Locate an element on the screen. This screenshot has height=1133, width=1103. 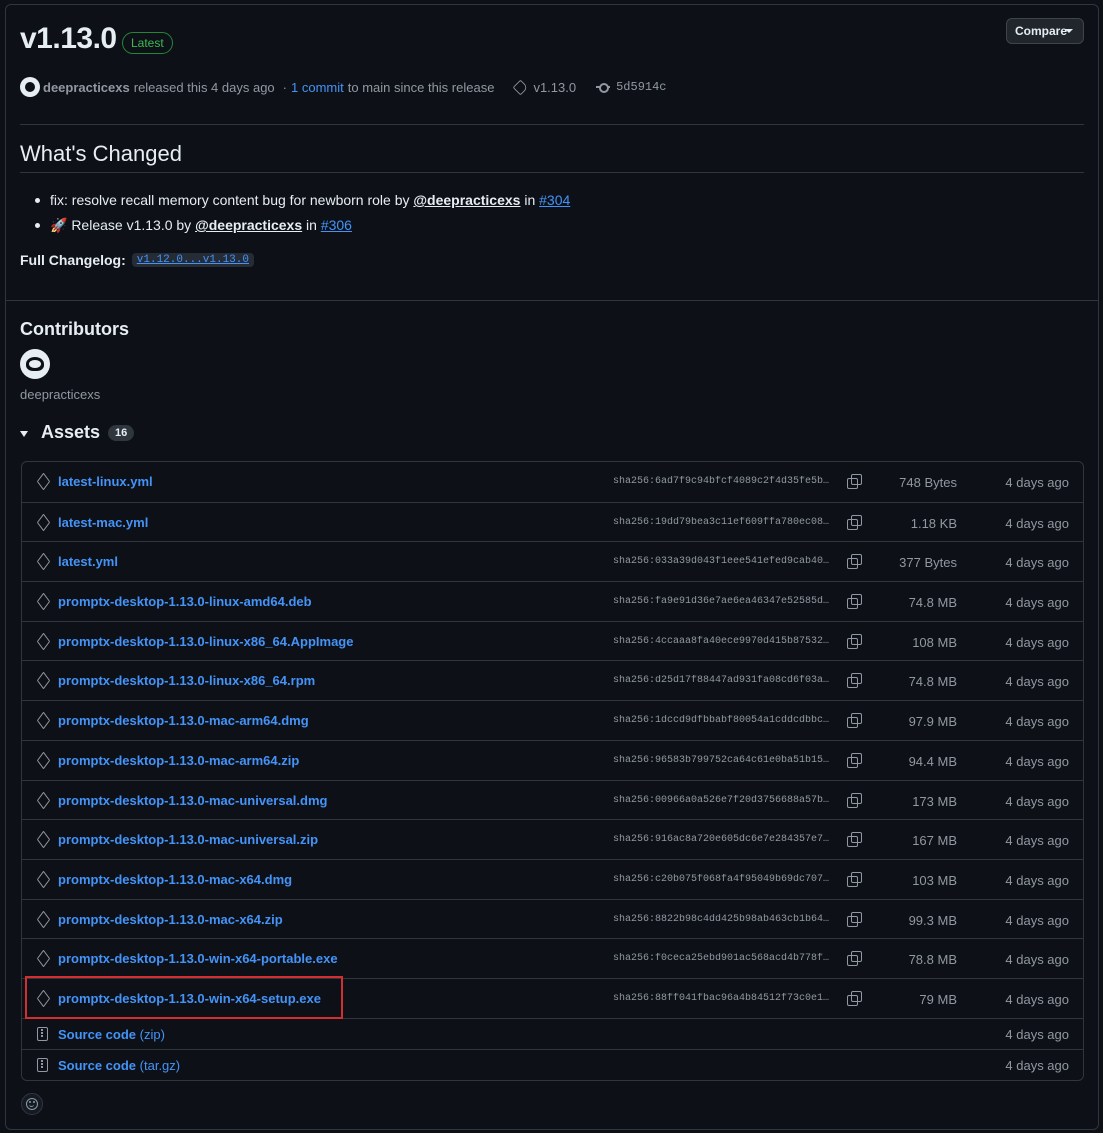
add-reaction-button is located at coordinates (32, 1104).